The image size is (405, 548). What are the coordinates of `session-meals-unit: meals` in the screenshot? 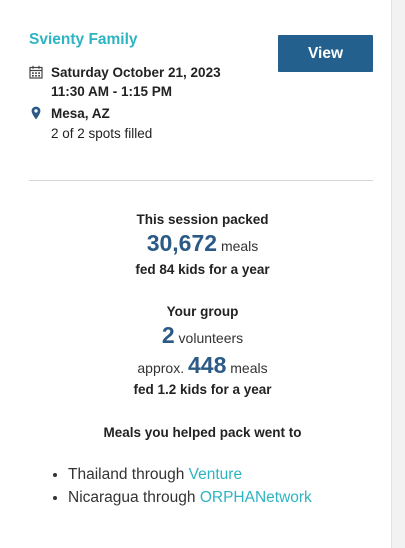 It's located at (239, 246).